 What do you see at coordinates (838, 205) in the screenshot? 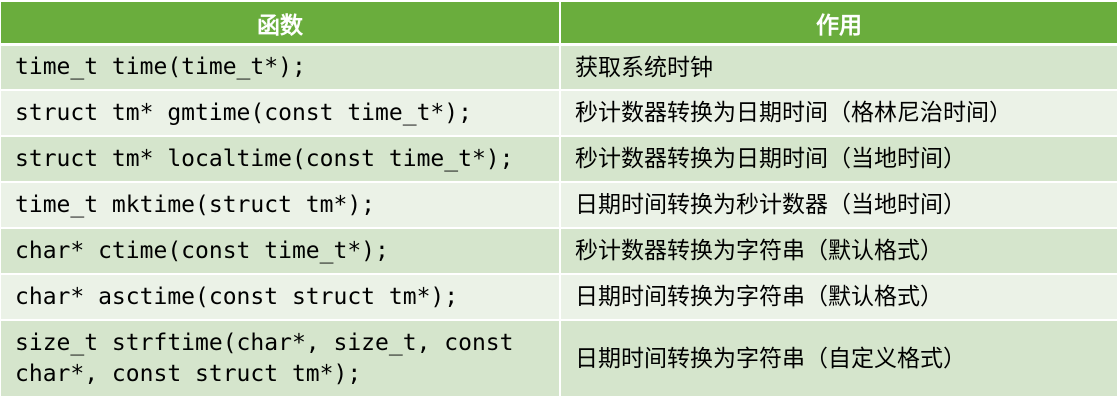
I see `function-purpose: 日期时间转换为秒计数器（当地时间）` at bounding box center [838, 205].